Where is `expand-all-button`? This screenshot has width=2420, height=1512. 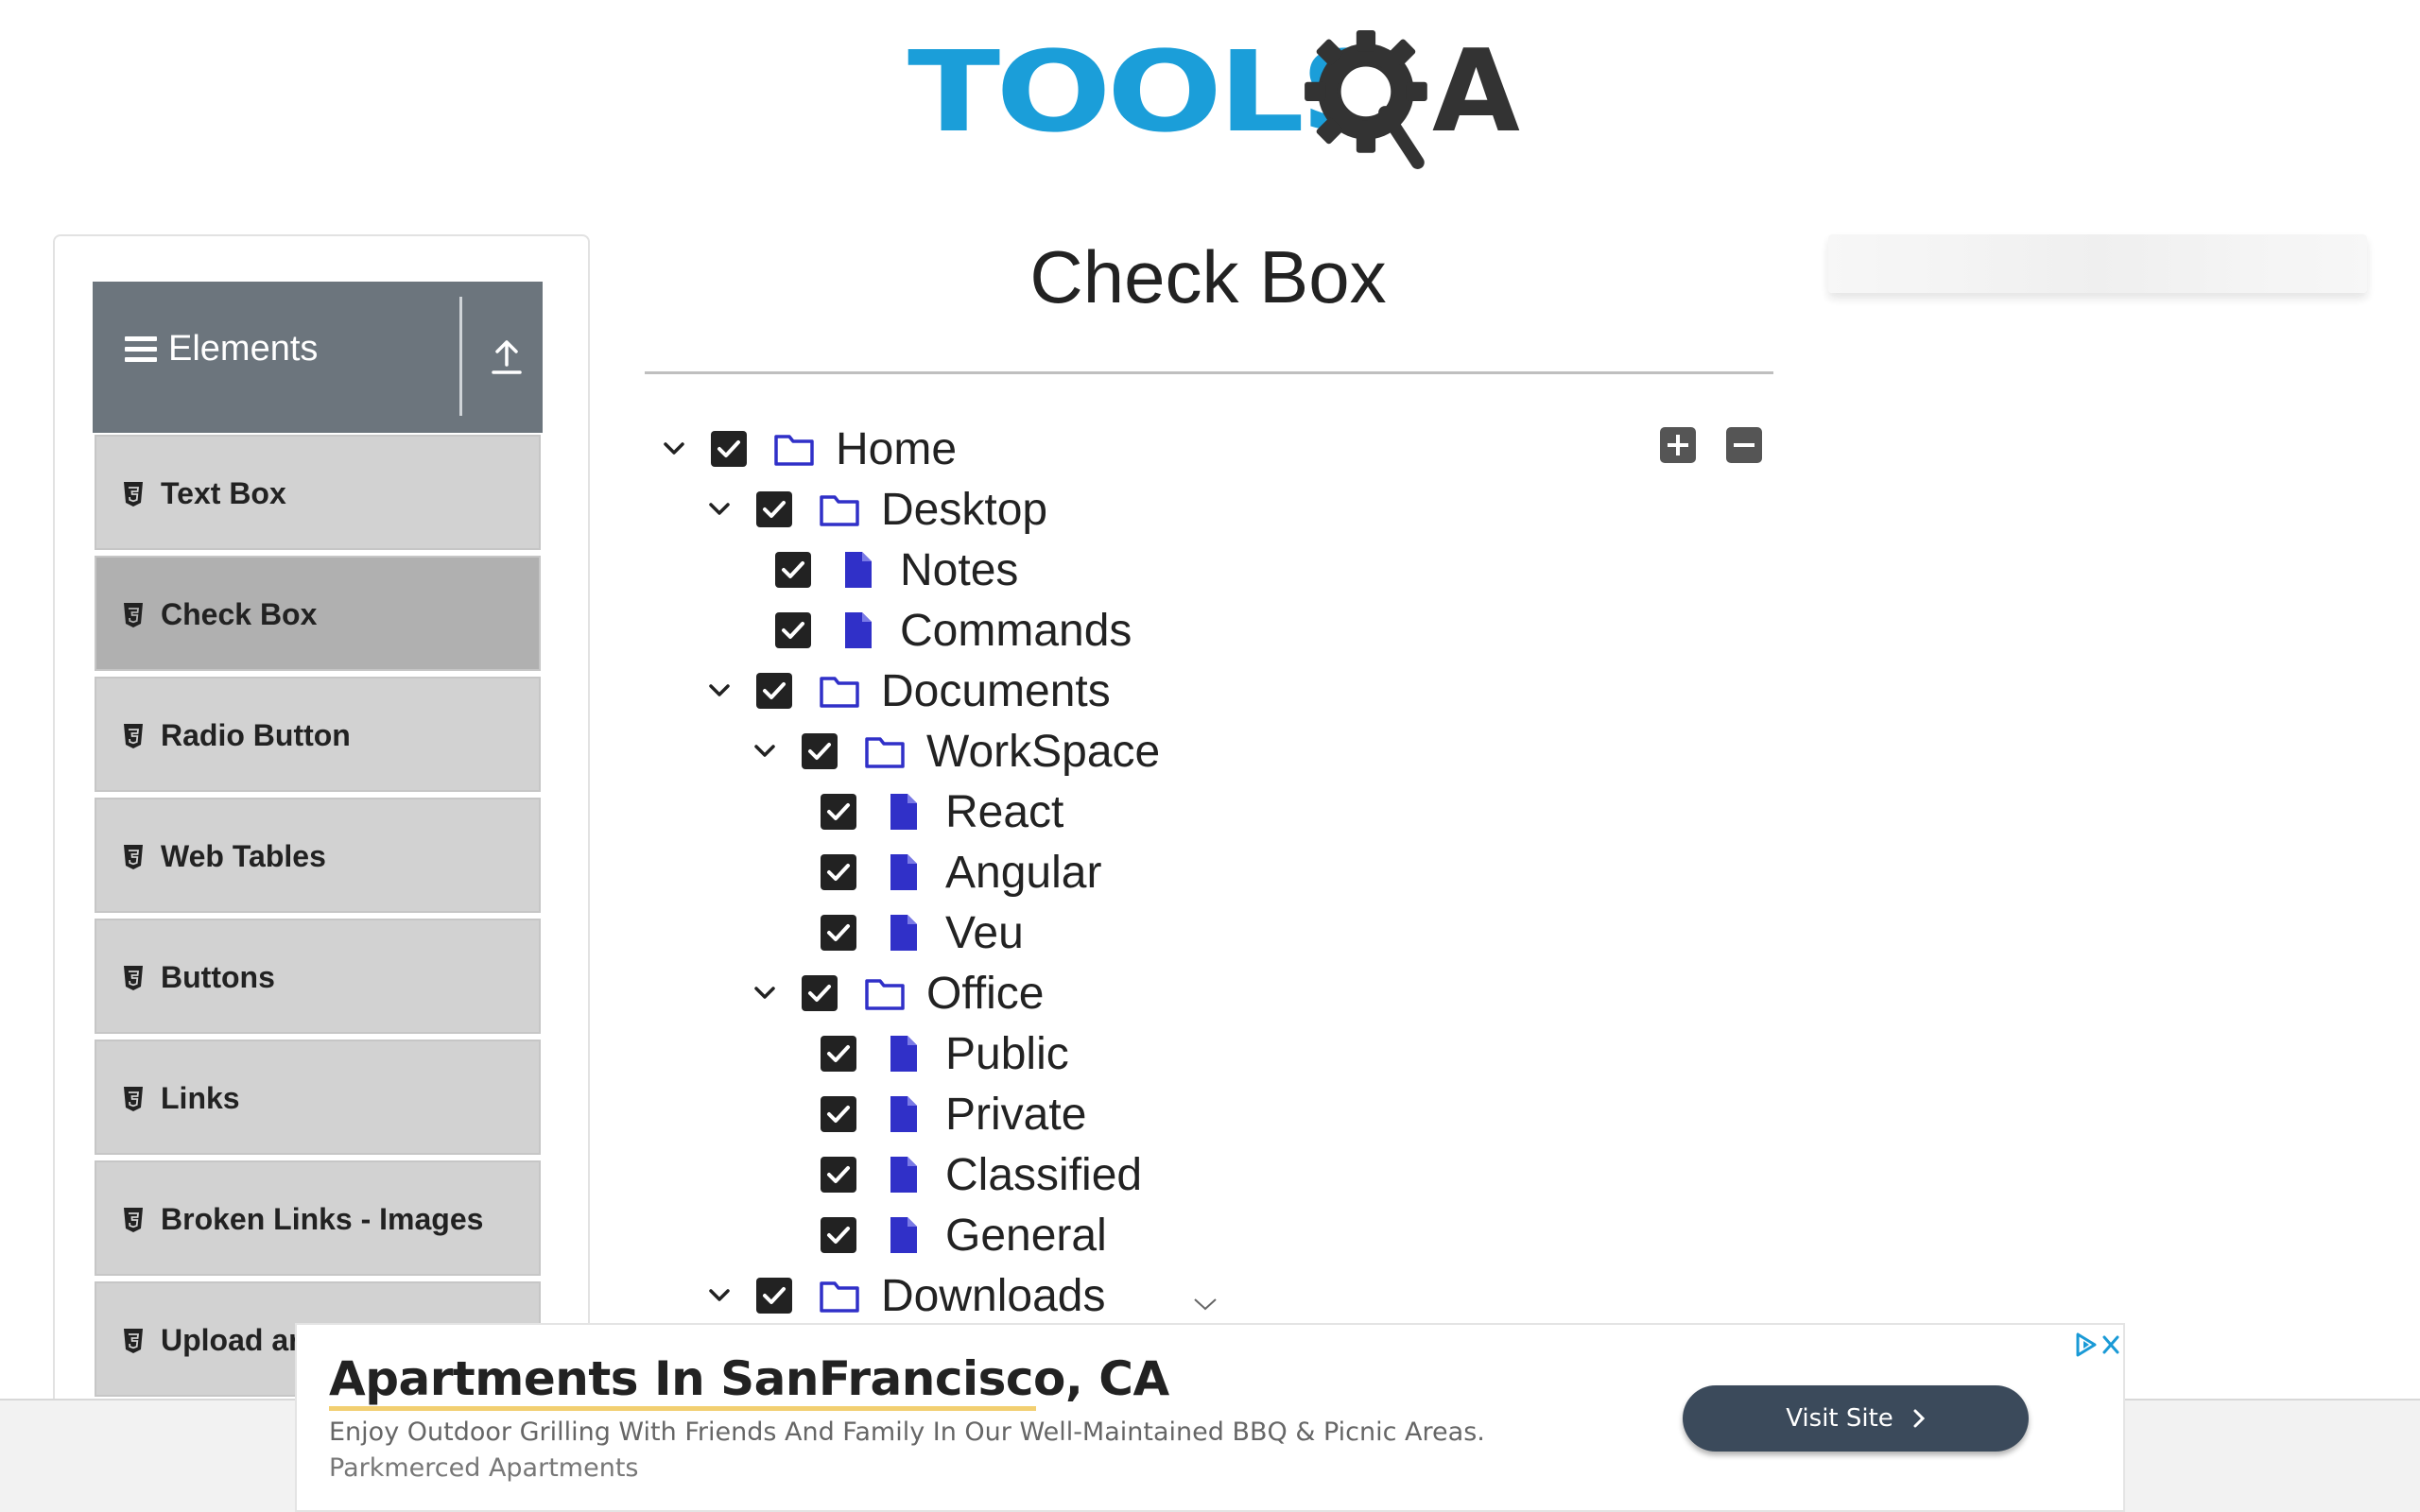 expand-all-button is located at coordinates (1678, 445).